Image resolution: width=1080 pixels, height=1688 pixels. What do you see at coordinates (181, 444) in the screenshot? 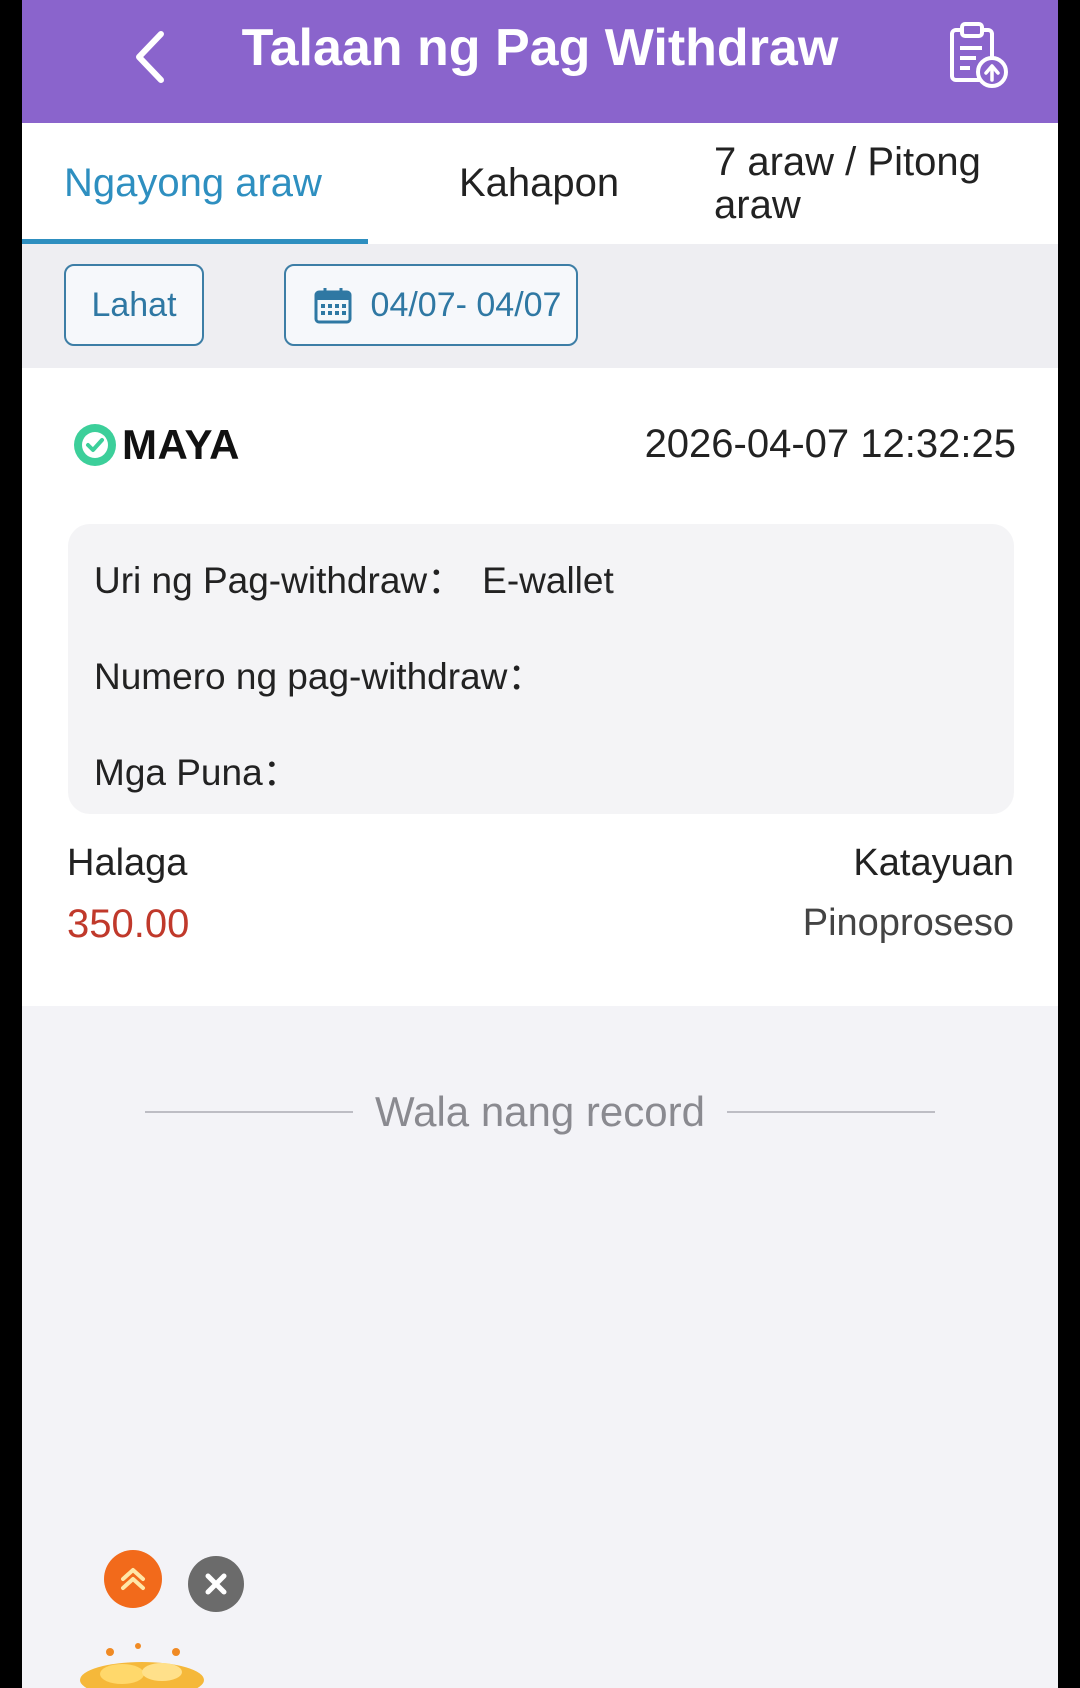
I see `provider-name: MAYA` at bounding box center [181, 444].